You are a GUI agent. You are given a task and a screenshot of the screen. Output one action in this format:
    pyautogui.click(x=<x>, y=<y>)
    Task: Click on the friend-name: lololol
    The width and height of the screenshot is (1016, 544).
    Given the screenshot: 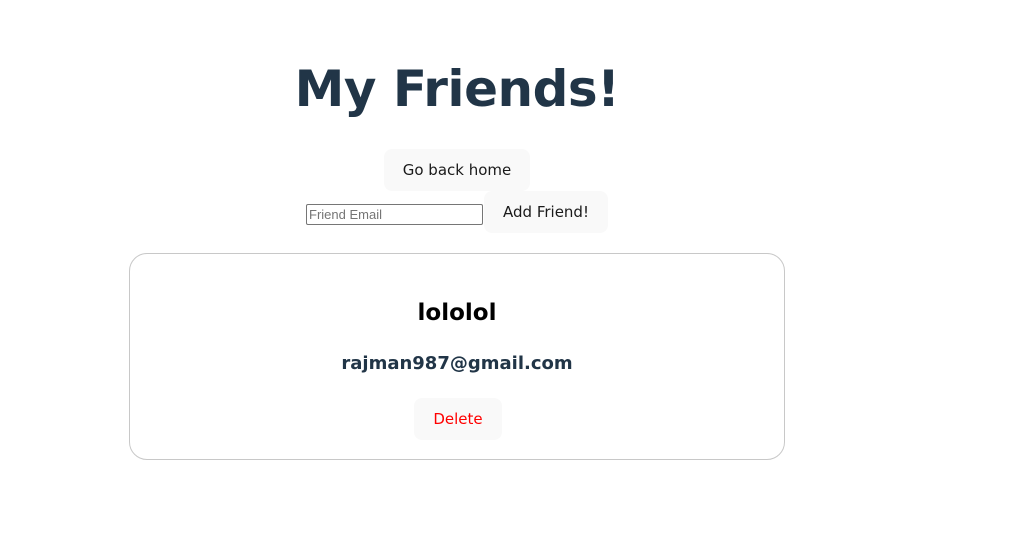 What is the action you would take?
    pyautogui.click(x=457, y=313)
    